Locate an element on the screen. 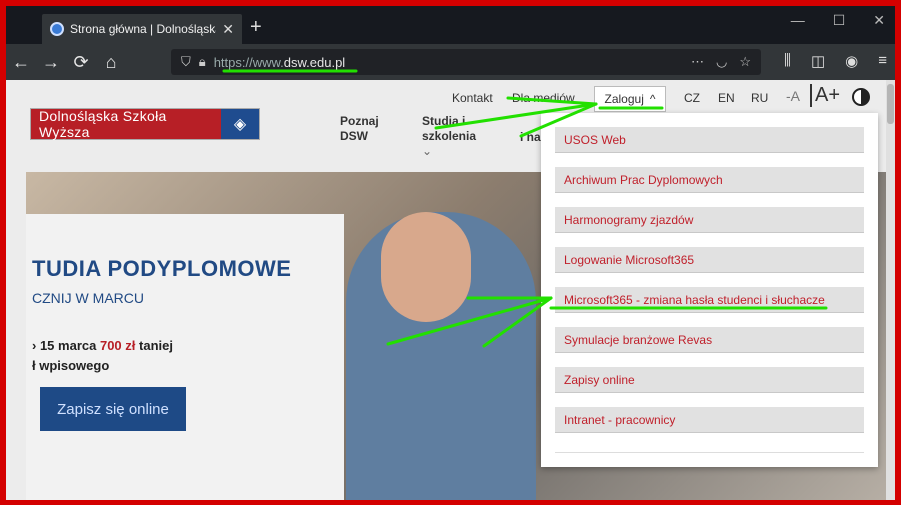  chevron-down-icon: ⌄ is located at coordinates (427, 151).